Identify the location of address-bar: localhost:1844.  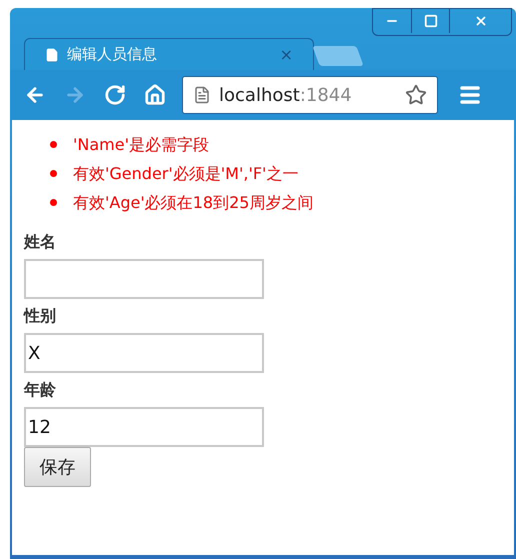
(310, 95).